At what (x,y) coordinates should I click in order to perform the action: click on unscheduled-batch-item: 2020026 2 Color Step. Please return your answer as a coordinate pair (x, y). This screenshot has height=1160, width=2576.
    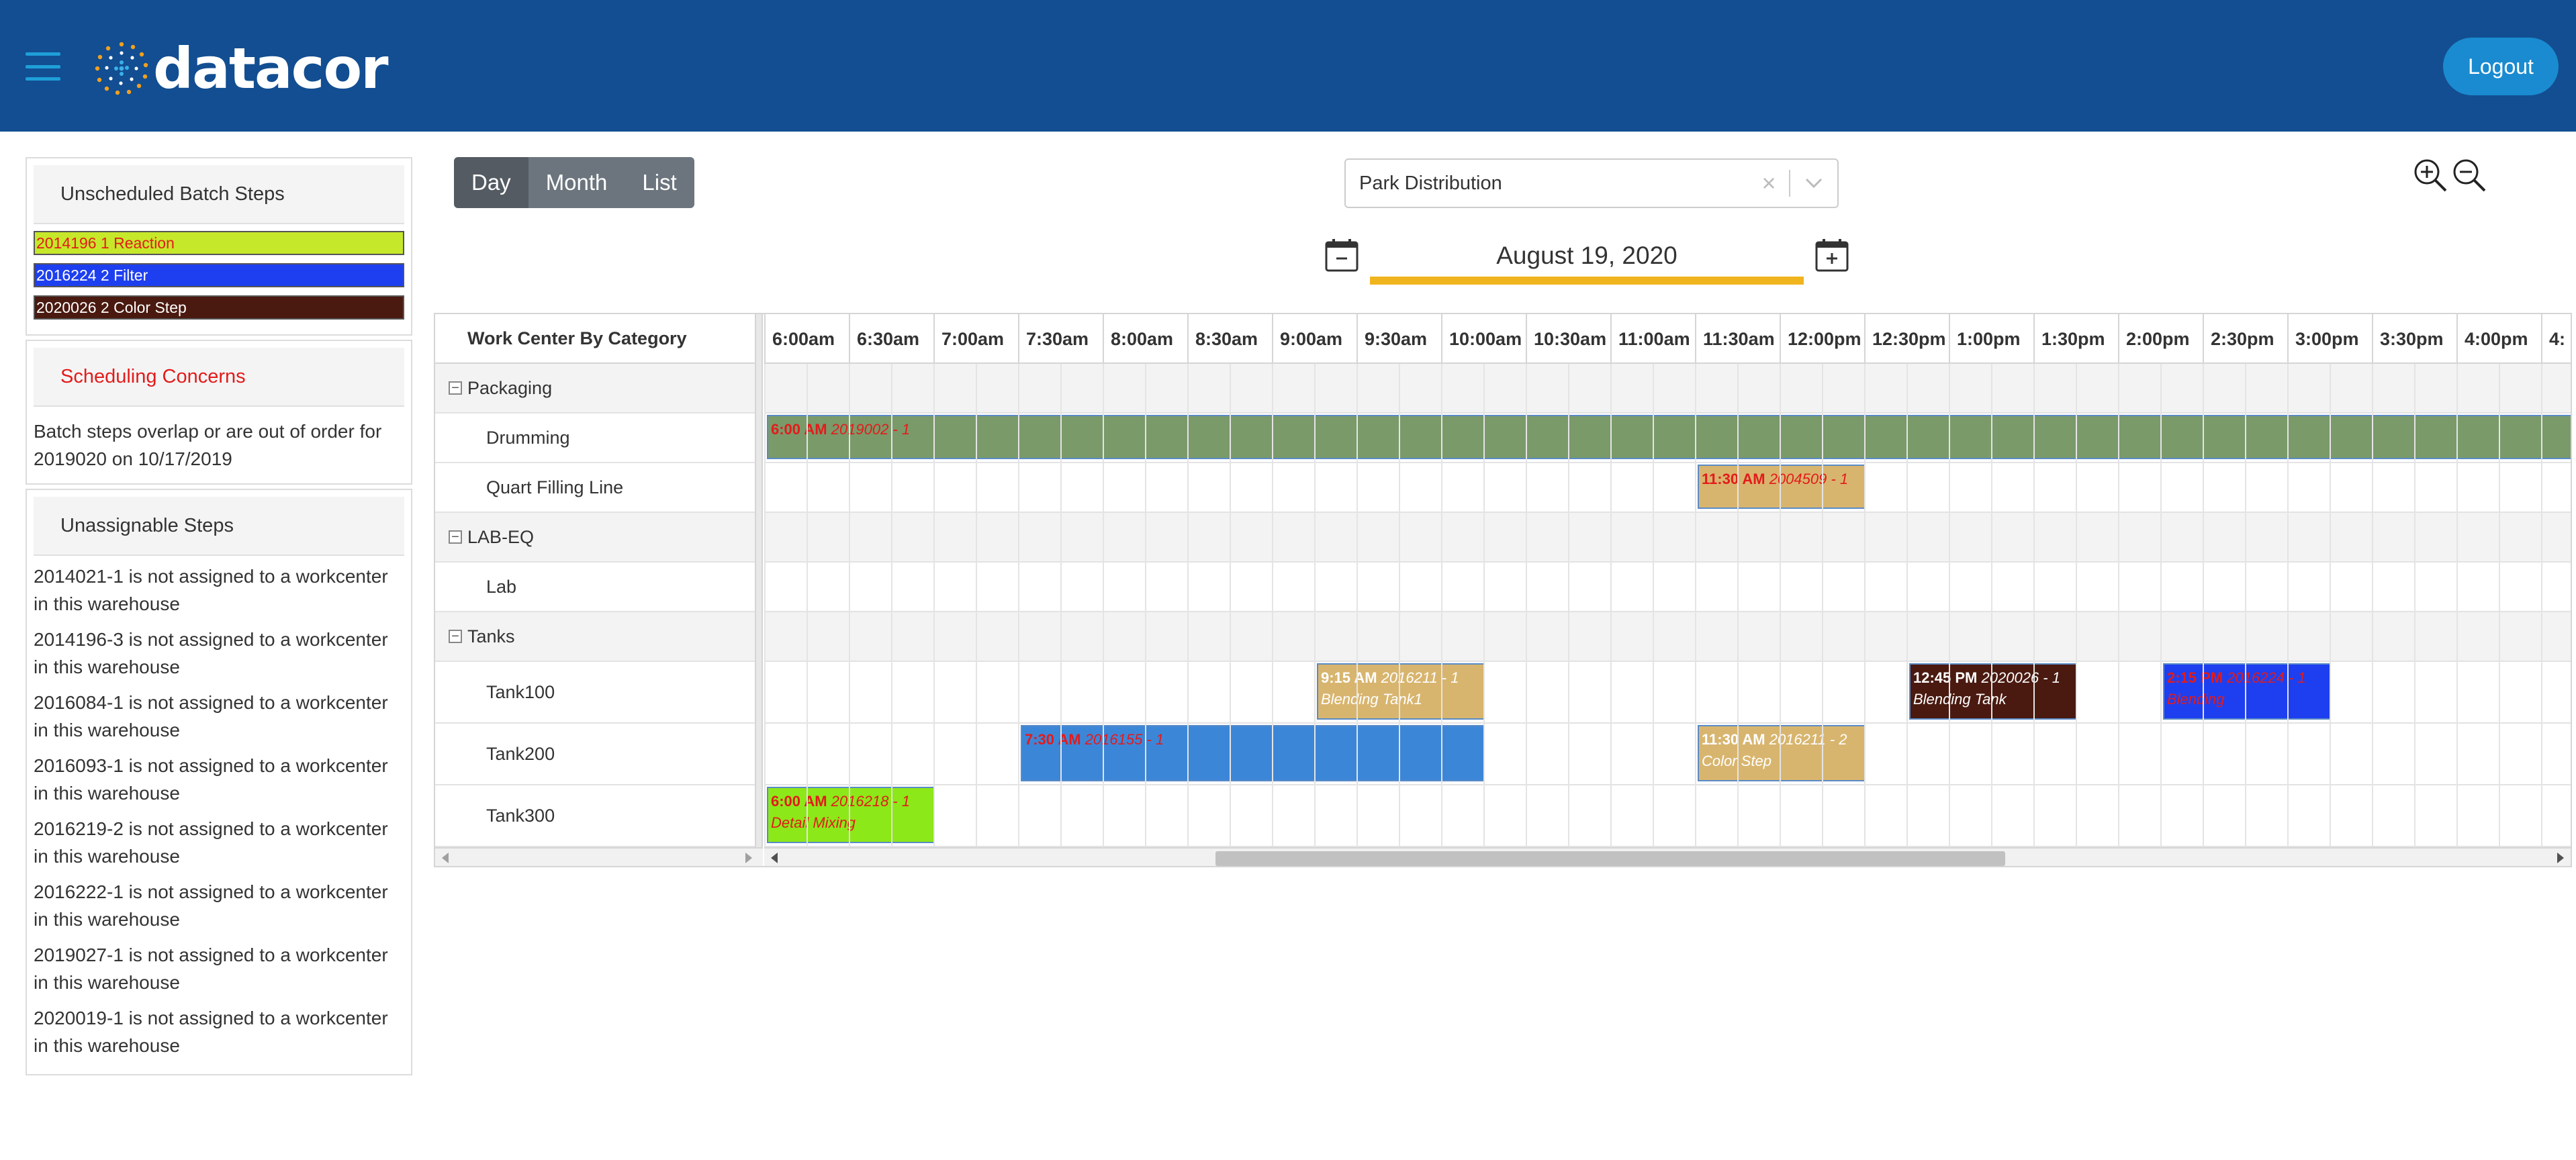
    Looking at the image, I should click on (219, 307).